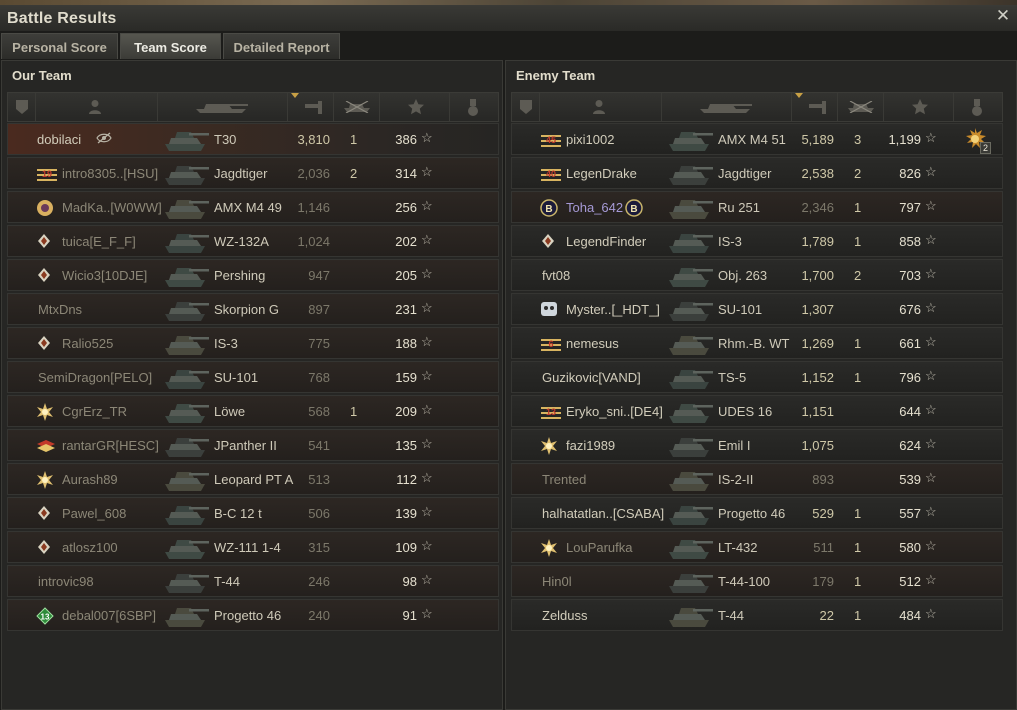  I want to click on player-row: 45 pixi1002 AMX M4 51 5,189 3 1,199 ☆ 2, so click(757, 139).